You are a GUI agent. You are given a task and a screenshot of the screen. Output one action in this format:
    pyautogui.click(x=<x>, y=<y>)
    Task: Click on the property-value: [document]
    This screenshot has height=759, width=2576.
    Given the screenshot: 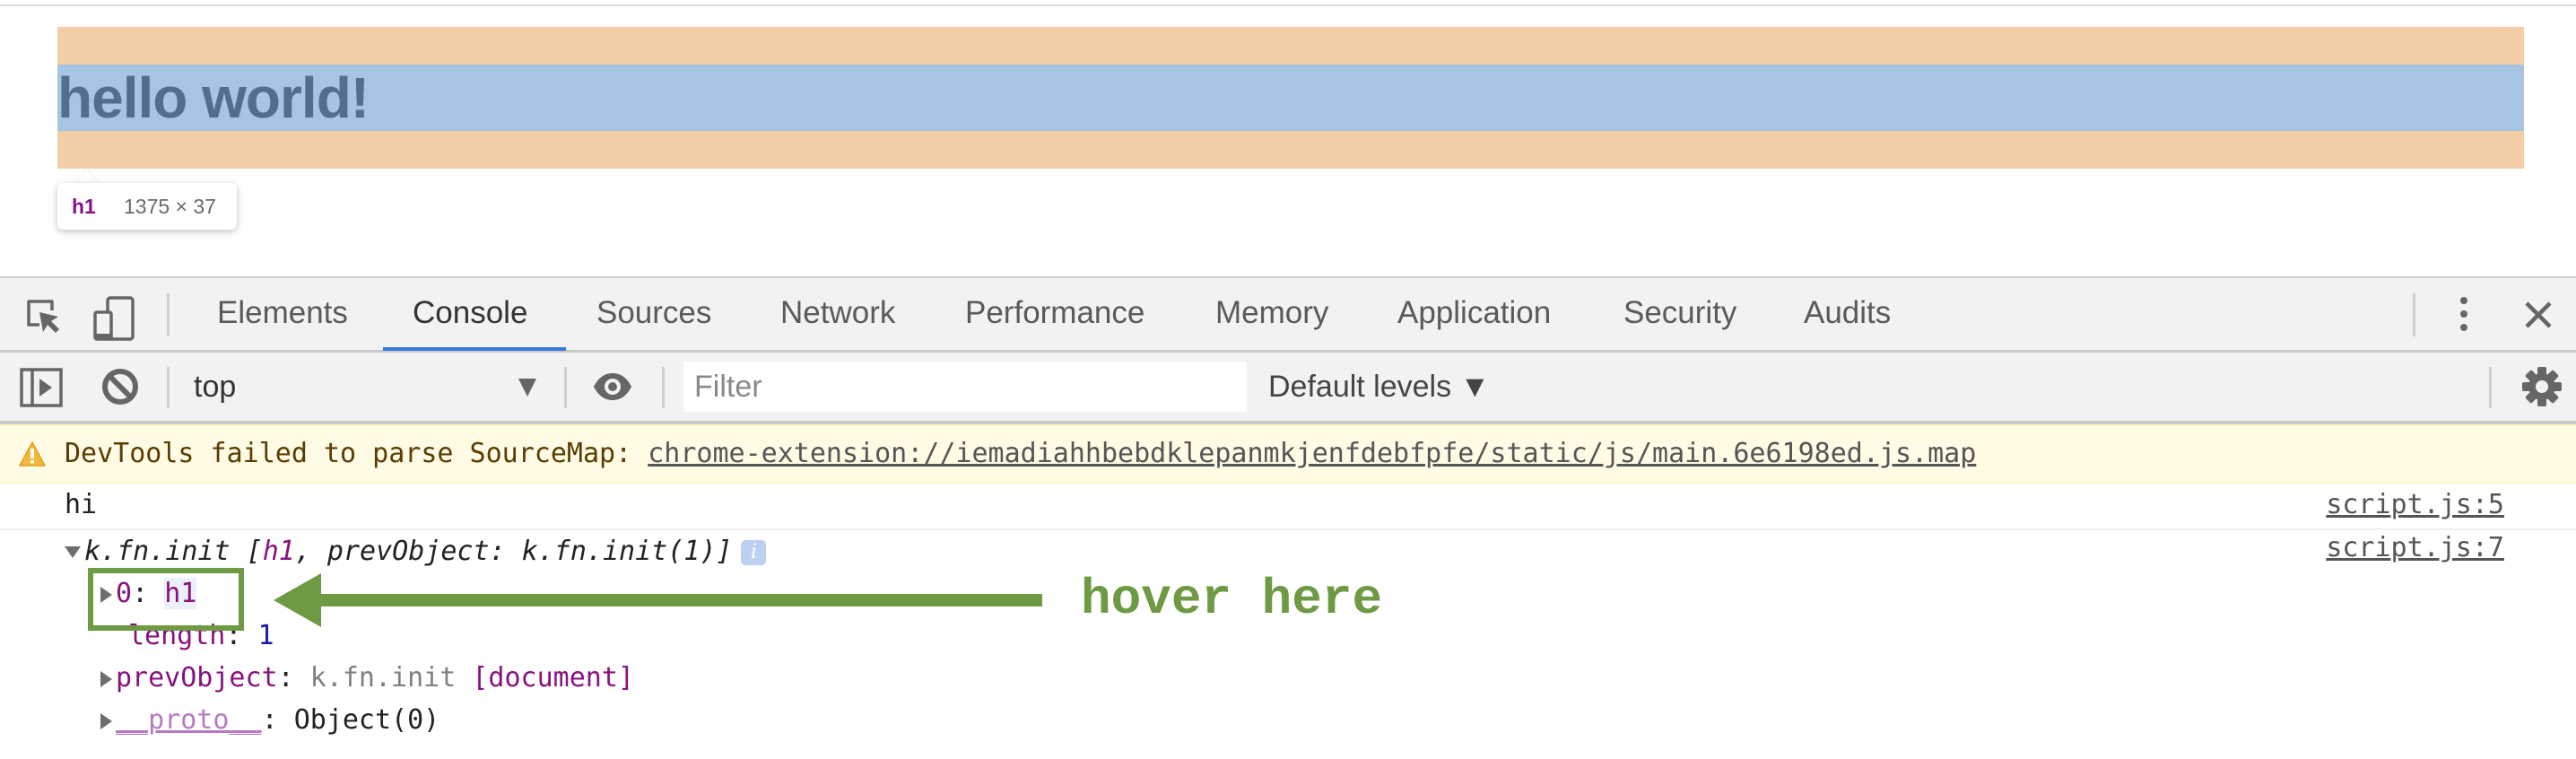 What is the action you would take?
    pyautogui.click(x=553, y=678)
    